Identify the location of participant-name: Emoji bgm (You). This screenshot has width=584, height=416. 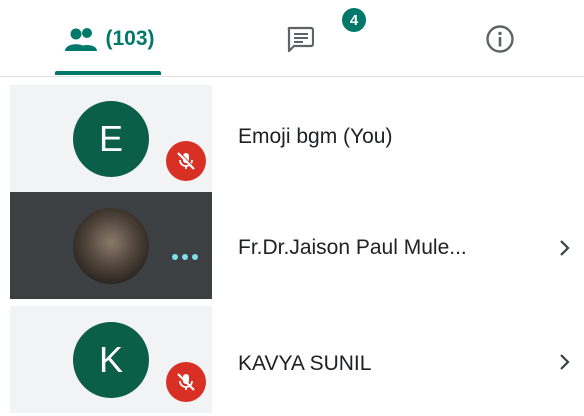
(315, 136).